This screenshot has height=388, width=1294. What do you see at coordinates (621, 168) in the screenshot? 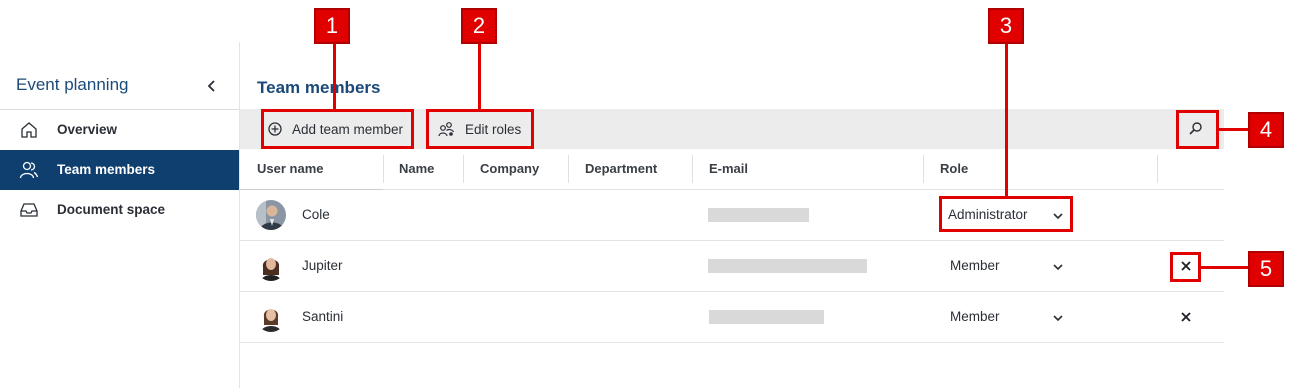
I see `column-header-department: Department` at bounding box center [621, 168].